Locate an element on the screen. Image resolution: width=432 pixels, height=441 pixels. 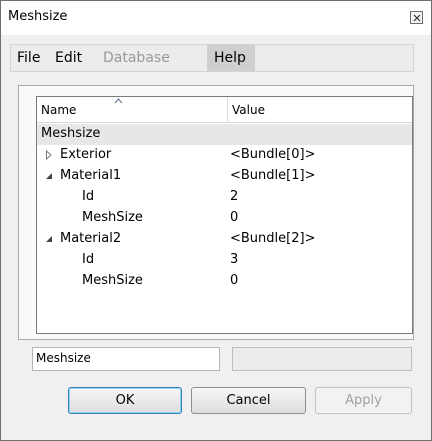
secondary-field is located at coordinates (322, 359).